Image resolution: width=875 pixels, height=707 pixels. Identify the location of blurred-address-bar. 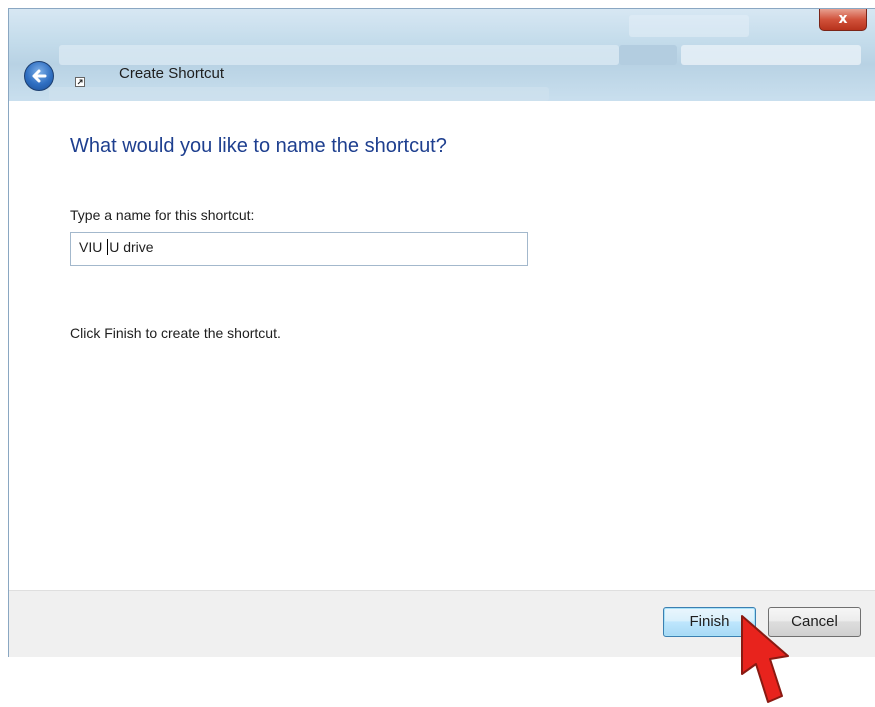
(339, 55).